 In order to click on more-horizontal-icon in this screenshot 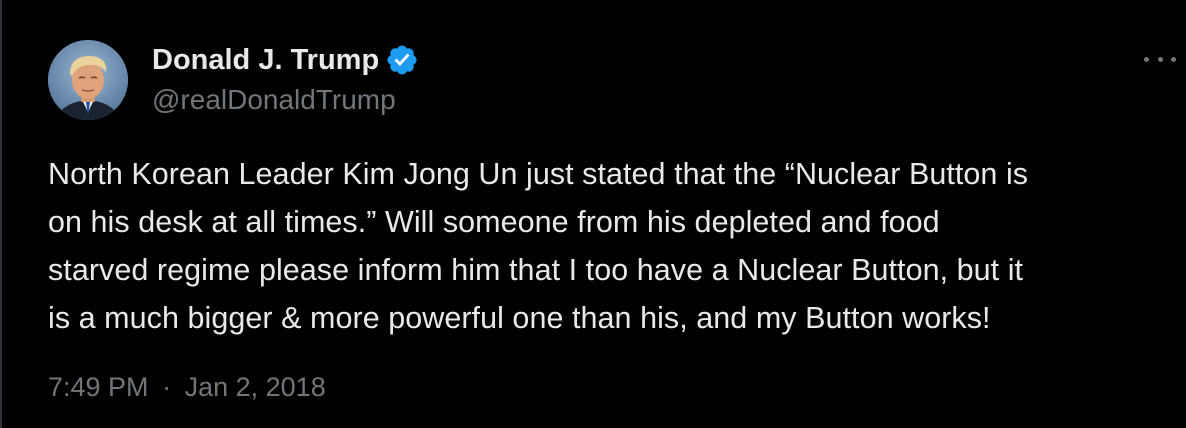, I will do `click(1160, 59)`.